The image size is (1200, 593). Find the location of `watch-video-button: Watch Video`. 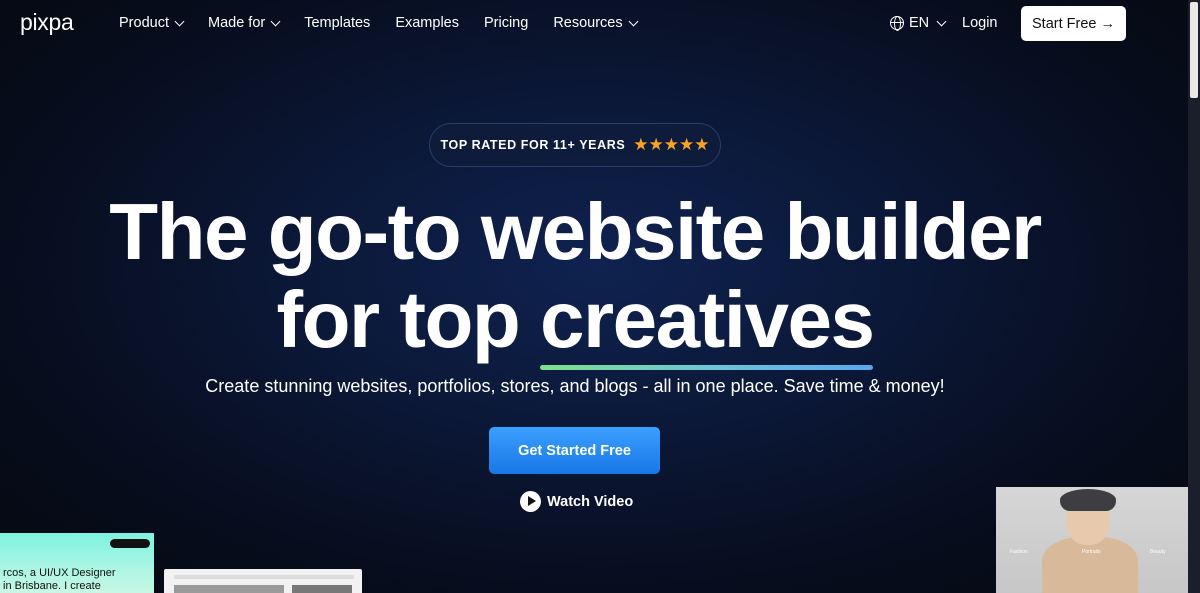

watch-video-button: Watch Video is located at coordinates (576, 501).